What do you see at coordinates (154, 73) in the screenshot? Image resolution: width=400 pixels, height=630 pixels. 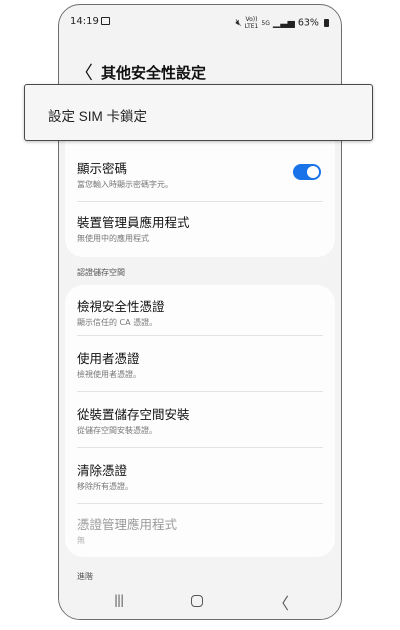 I see `page-title: 其他安全性設定` at bounding box center [154, 73].